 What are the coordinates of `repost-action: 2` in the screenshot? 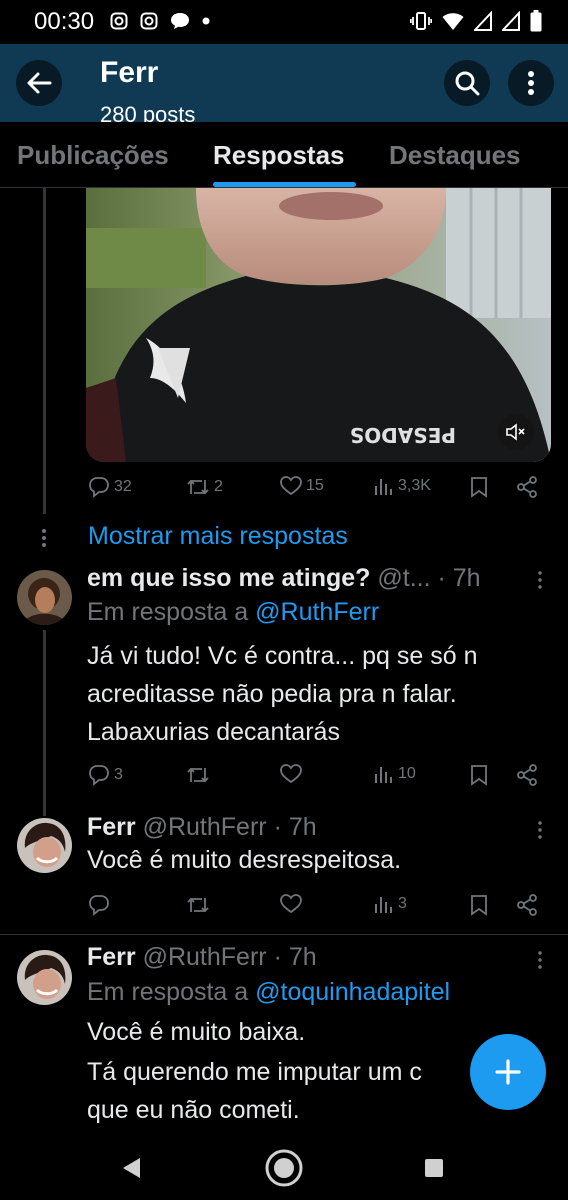 It's located at (204, 487).